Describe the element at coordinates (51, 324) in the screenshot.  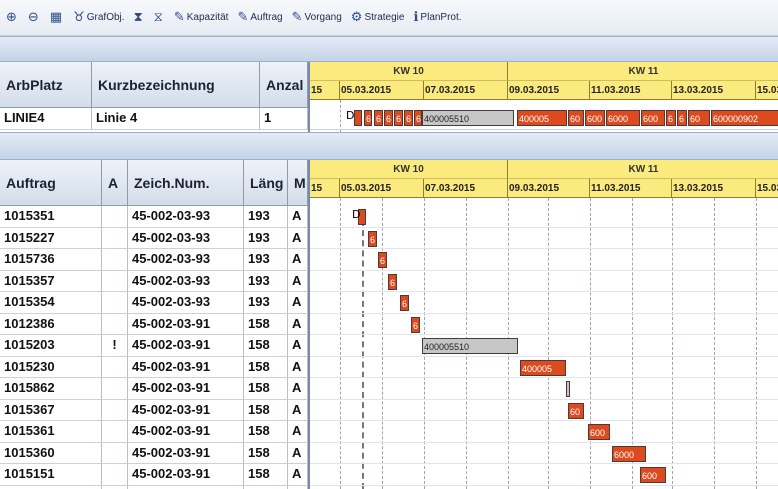
I see `cell-auftrag: 1012386` at that location.